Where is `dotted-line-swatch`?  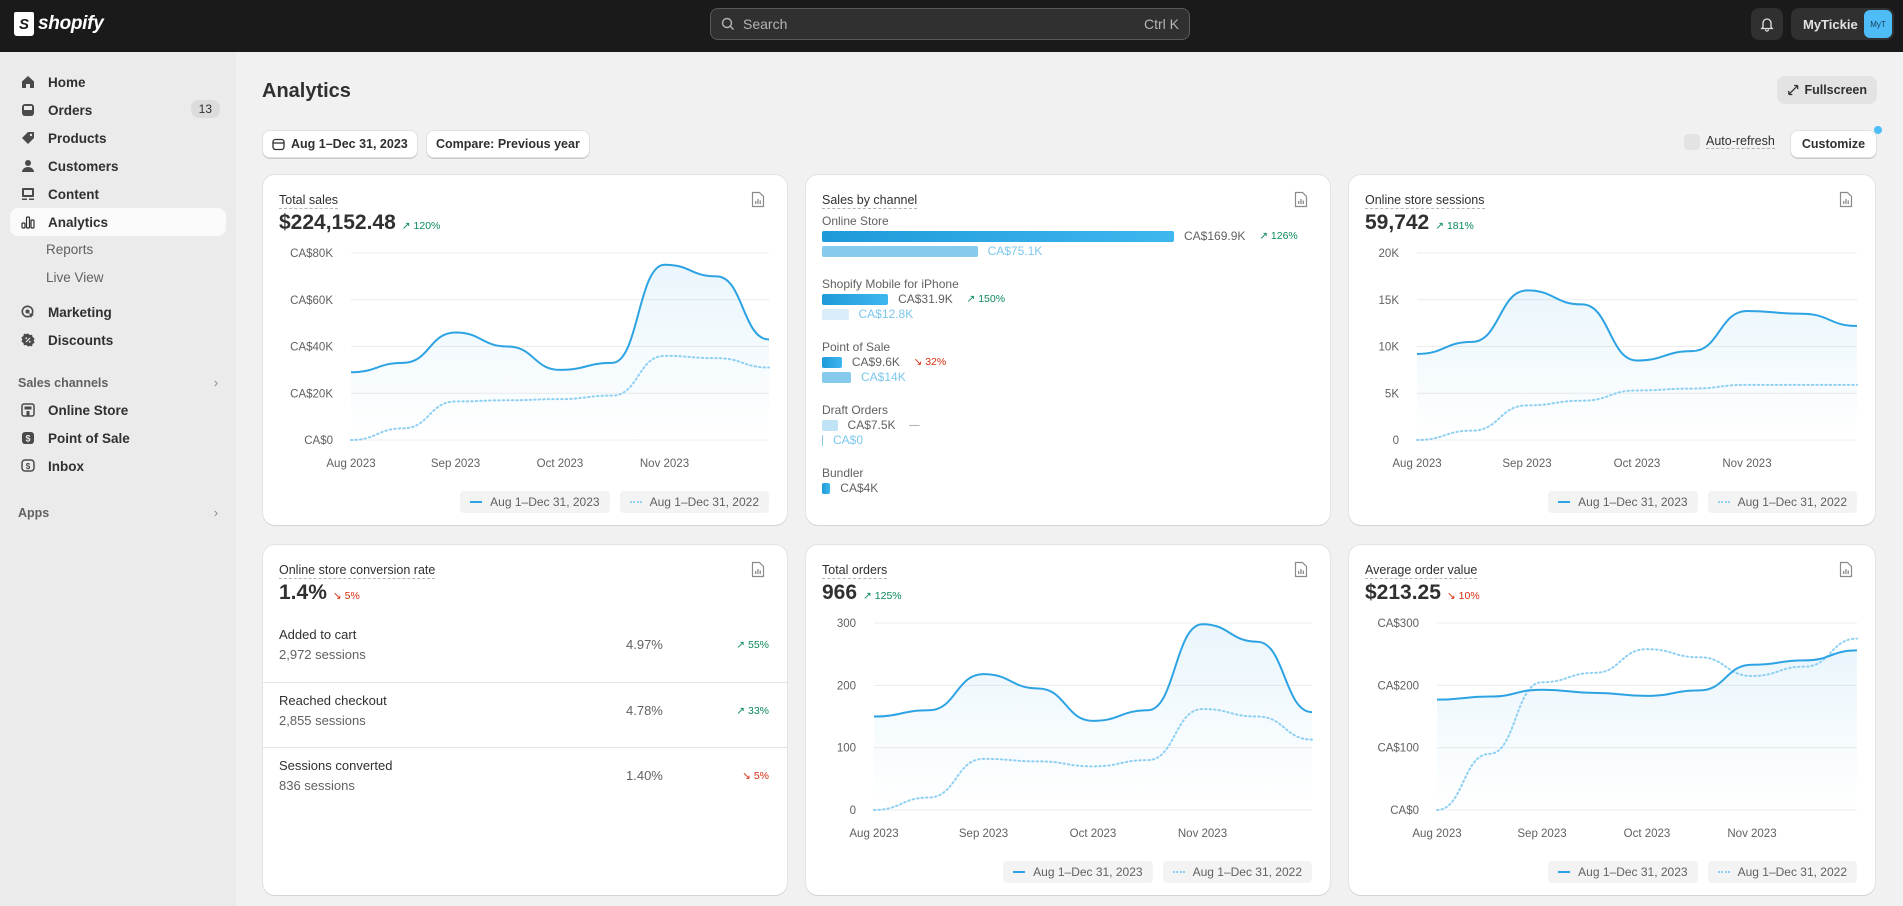
dotted-line-swatch is located at coordinates (1178, 872).